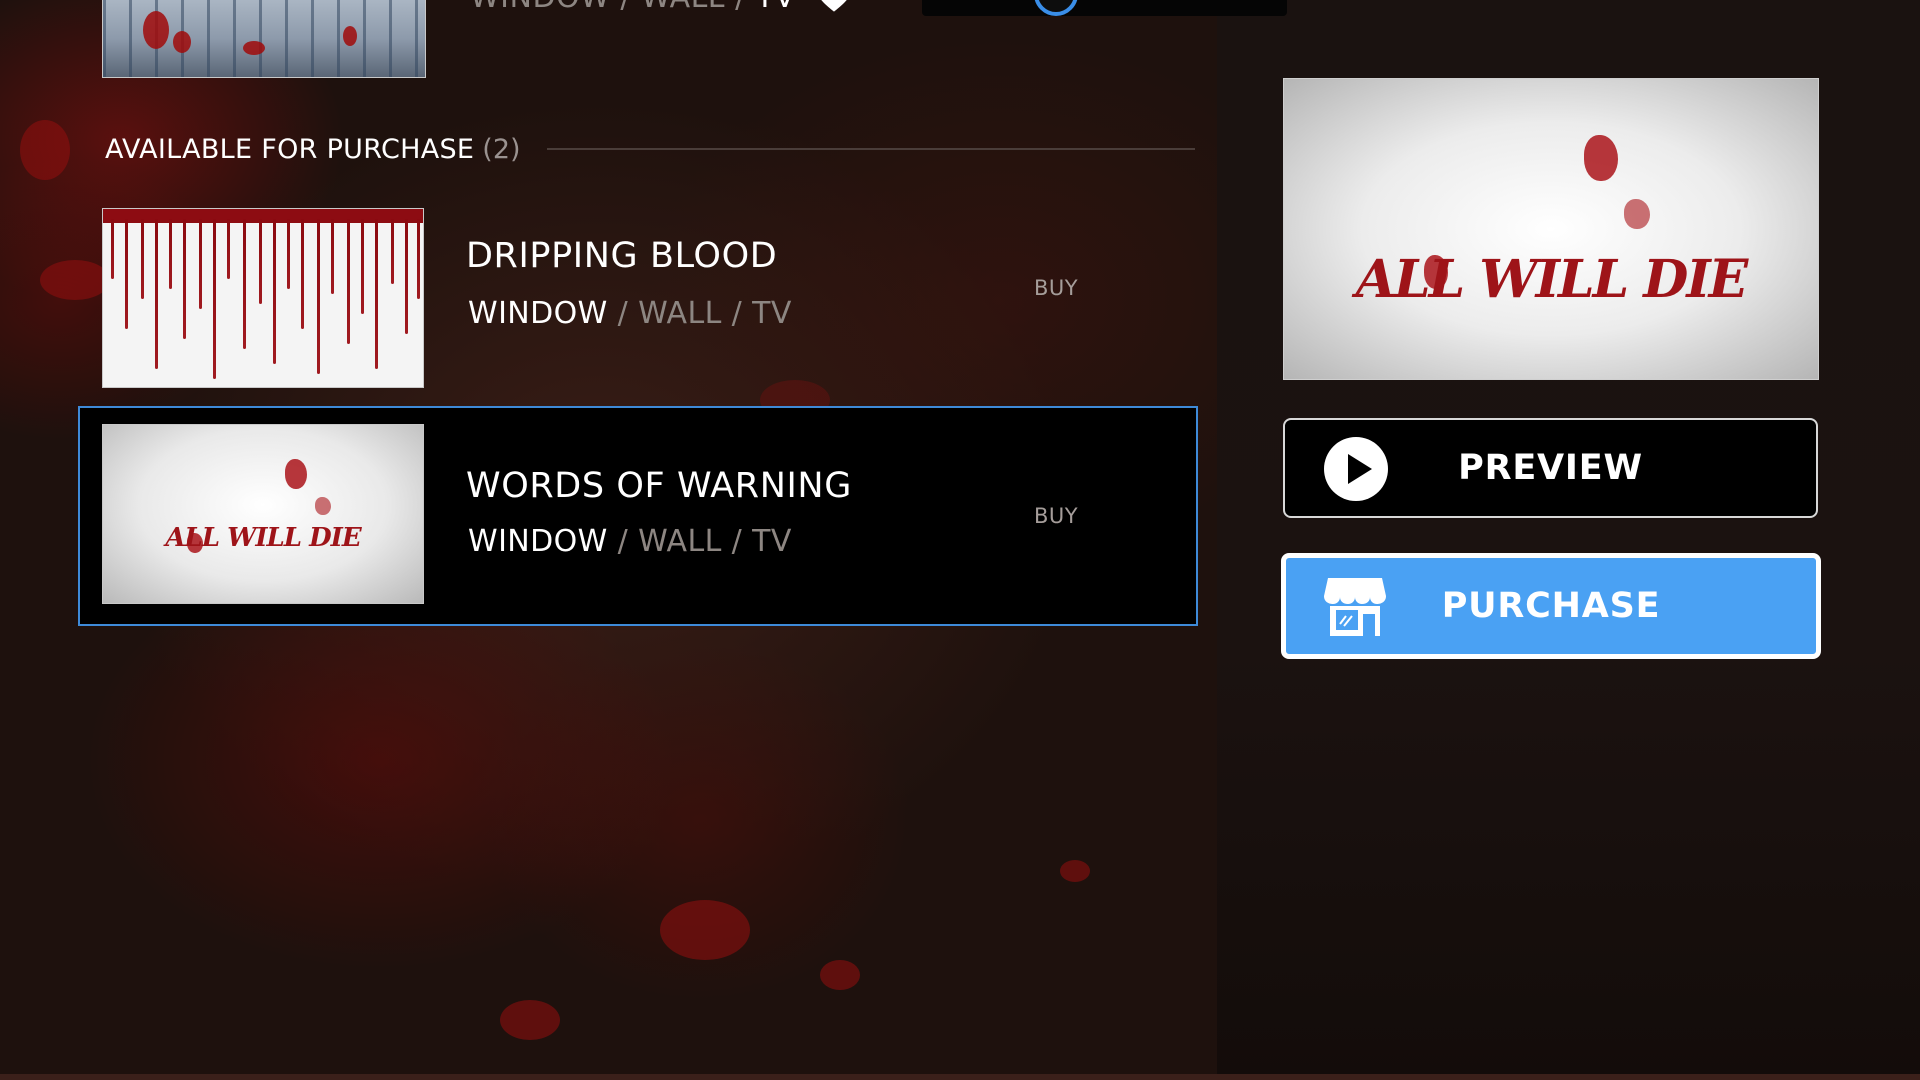 The height and width of the screenshot is (1080, 1920). Describe the element at coordinates (960, 1077) in the screenshot. I see `bottom-edge` at that location.